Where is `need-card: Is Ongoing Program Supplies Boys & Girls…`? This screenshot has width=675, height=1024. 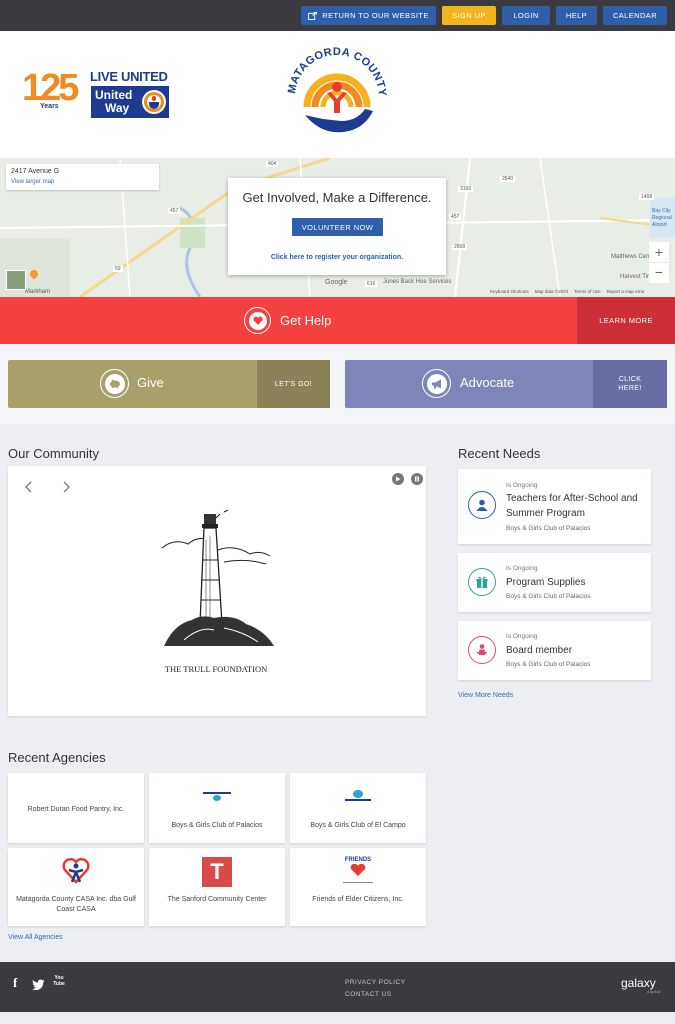 need-card: Is Ongoing Program Supplies Boys & Girls… is located at coordinates (554, 582).